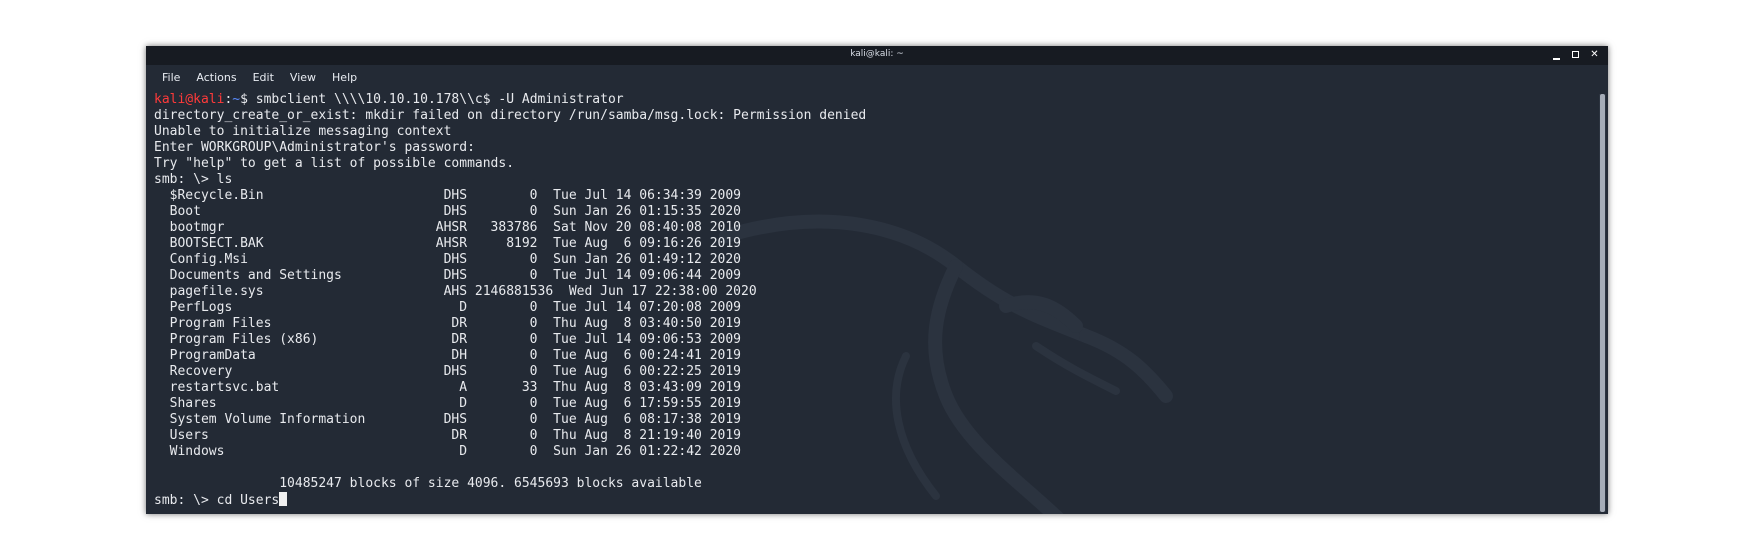 Image resolution: width=1752 pixels, height=557 pixels. I want to click on prompt-user: kali@kali, so click(189, 99).